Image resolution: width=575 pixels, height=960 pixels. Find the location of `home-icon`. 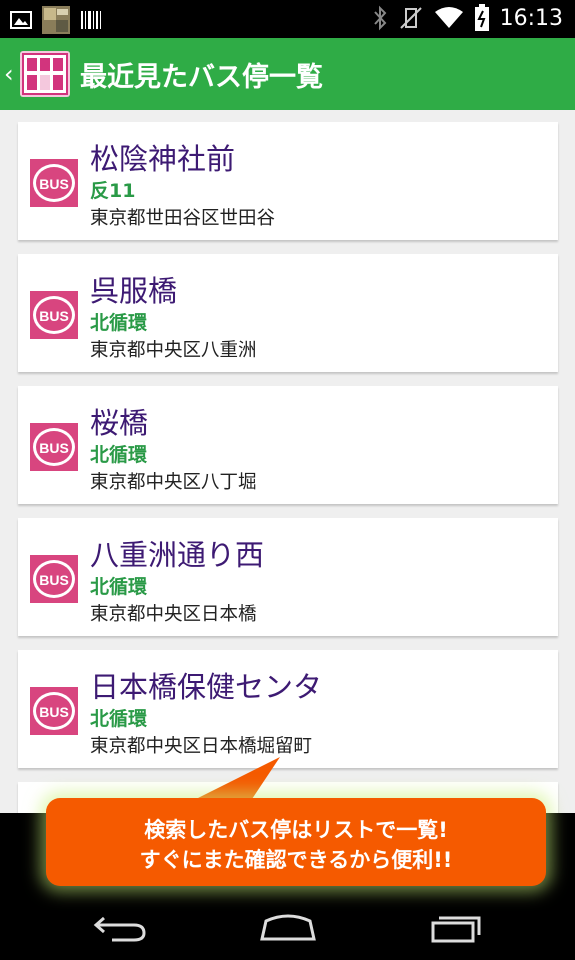

home-icon is located at coordinates (288, 927).